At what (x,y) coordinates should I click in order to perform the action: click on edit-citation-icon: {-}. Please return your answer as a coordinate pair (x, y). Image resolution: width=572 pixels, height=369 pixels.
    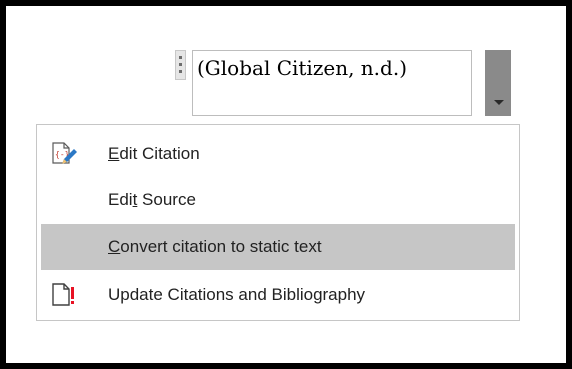
    Looking at the image, I should click on (63, 154).